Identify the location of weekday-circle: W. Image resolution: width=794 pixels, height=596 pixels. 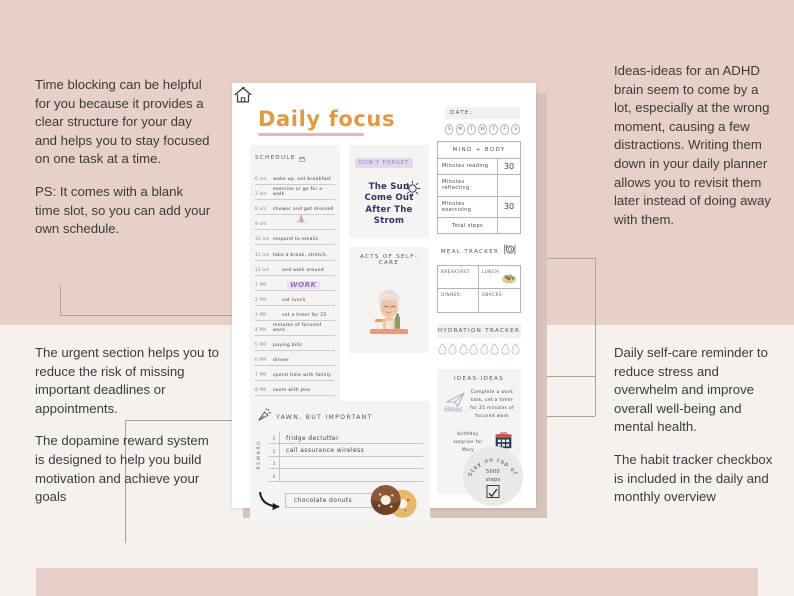
(482, 130).